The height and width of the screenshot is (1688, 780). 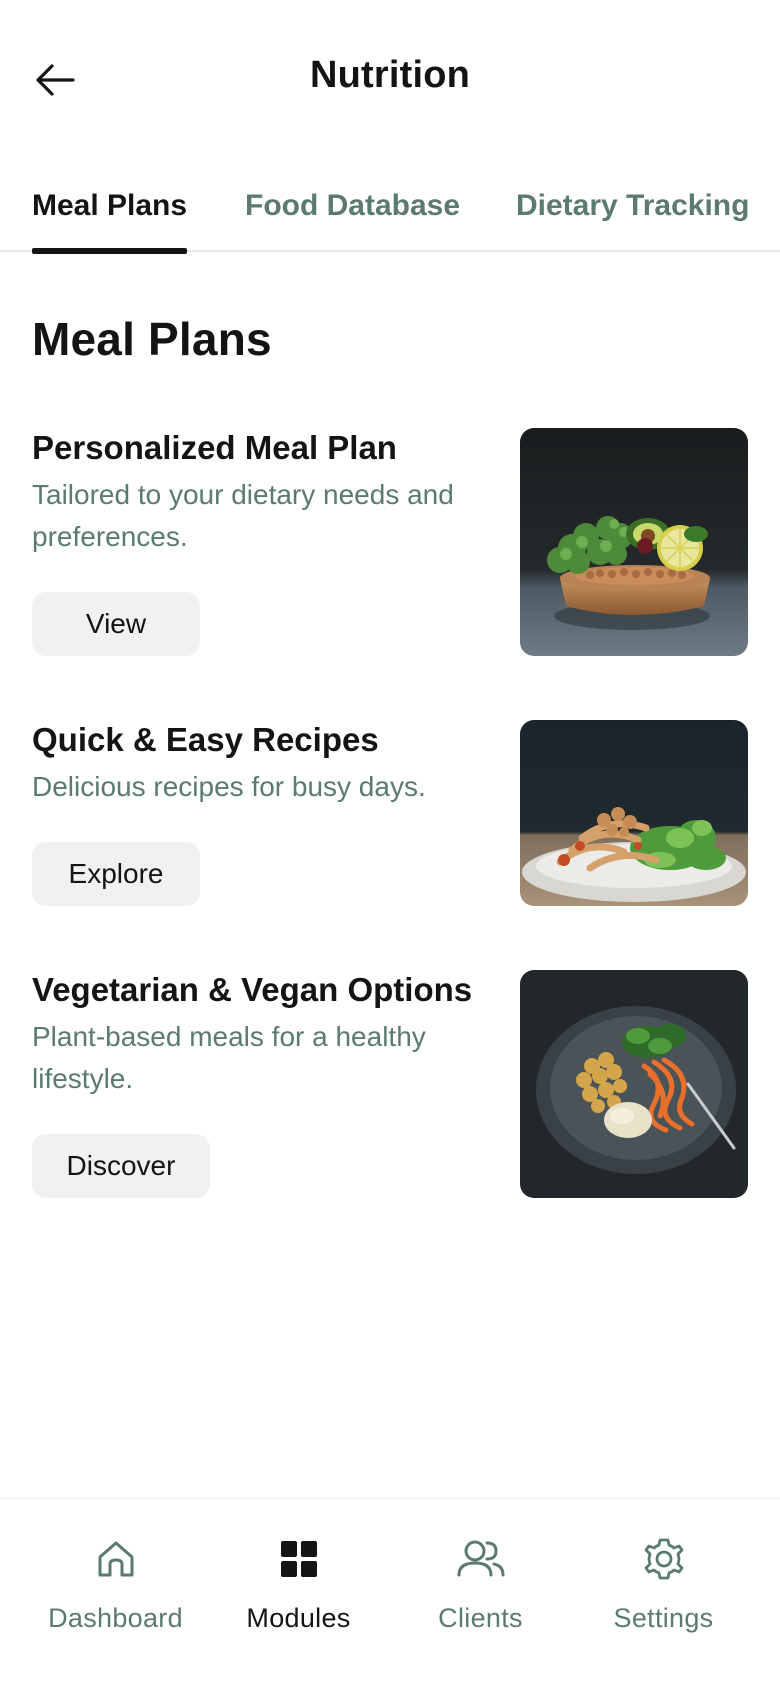 What do you see at coordinates (634, 542) in the screenshot?
I see `bowl-broccoli-avocado-lentils-photo` at bounding box center [634, 542].